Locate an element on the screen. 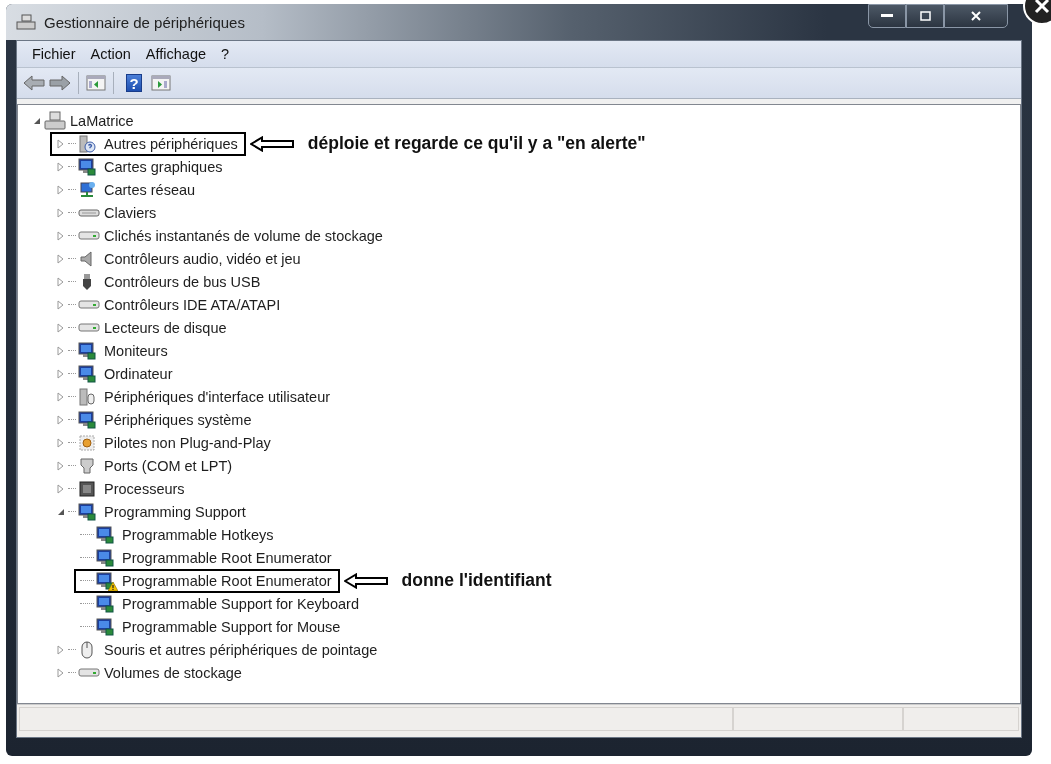 Image resolution: width=1051 pixels, height=764 pixels. minimize-button is located at coordinates (887, 16).